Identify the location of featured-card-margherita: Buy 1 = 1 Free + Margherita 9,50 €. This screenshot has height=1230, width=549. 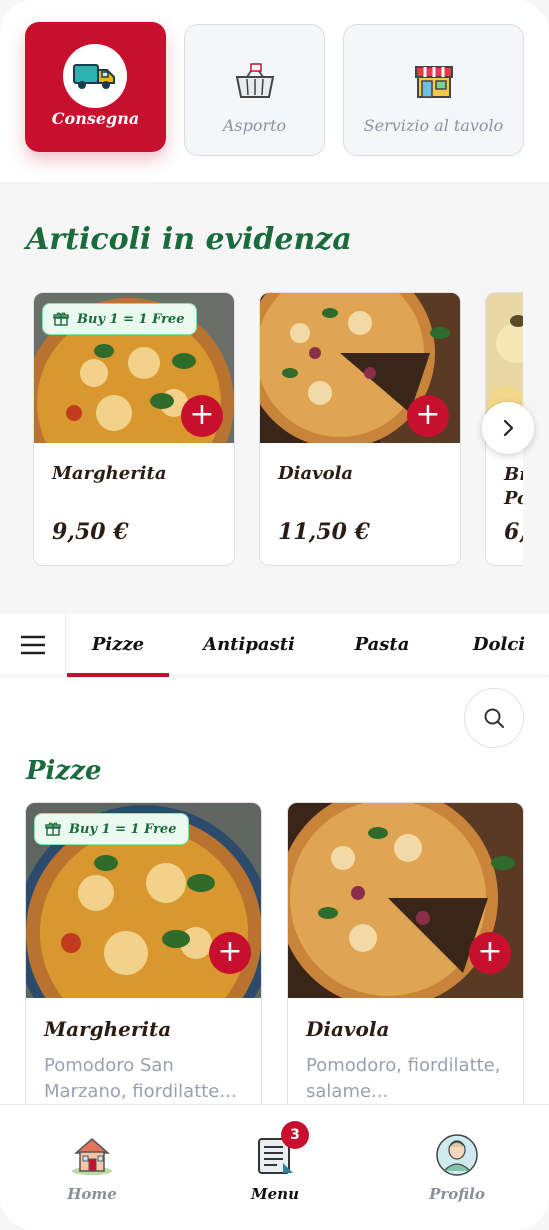
(134, 429).